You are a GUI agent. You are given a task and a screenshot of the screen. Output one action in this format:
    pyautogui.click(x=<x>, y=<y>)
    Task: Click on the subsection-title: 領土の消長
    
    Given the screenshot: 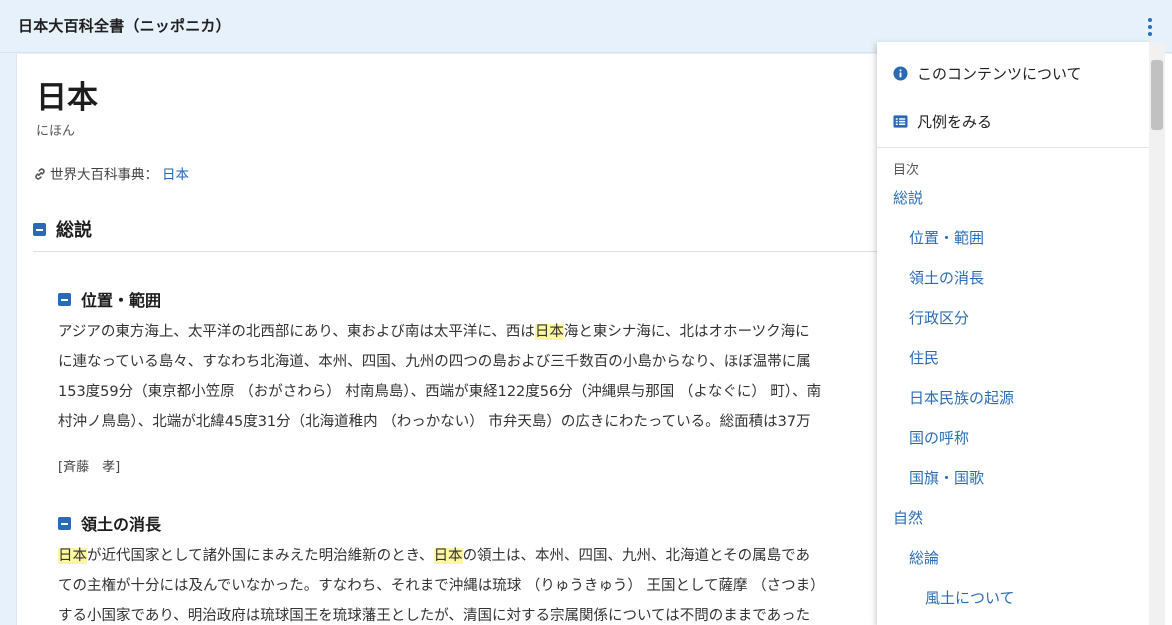 What is the action you would take?
    pyautogui.click(x=121, y=524)
    